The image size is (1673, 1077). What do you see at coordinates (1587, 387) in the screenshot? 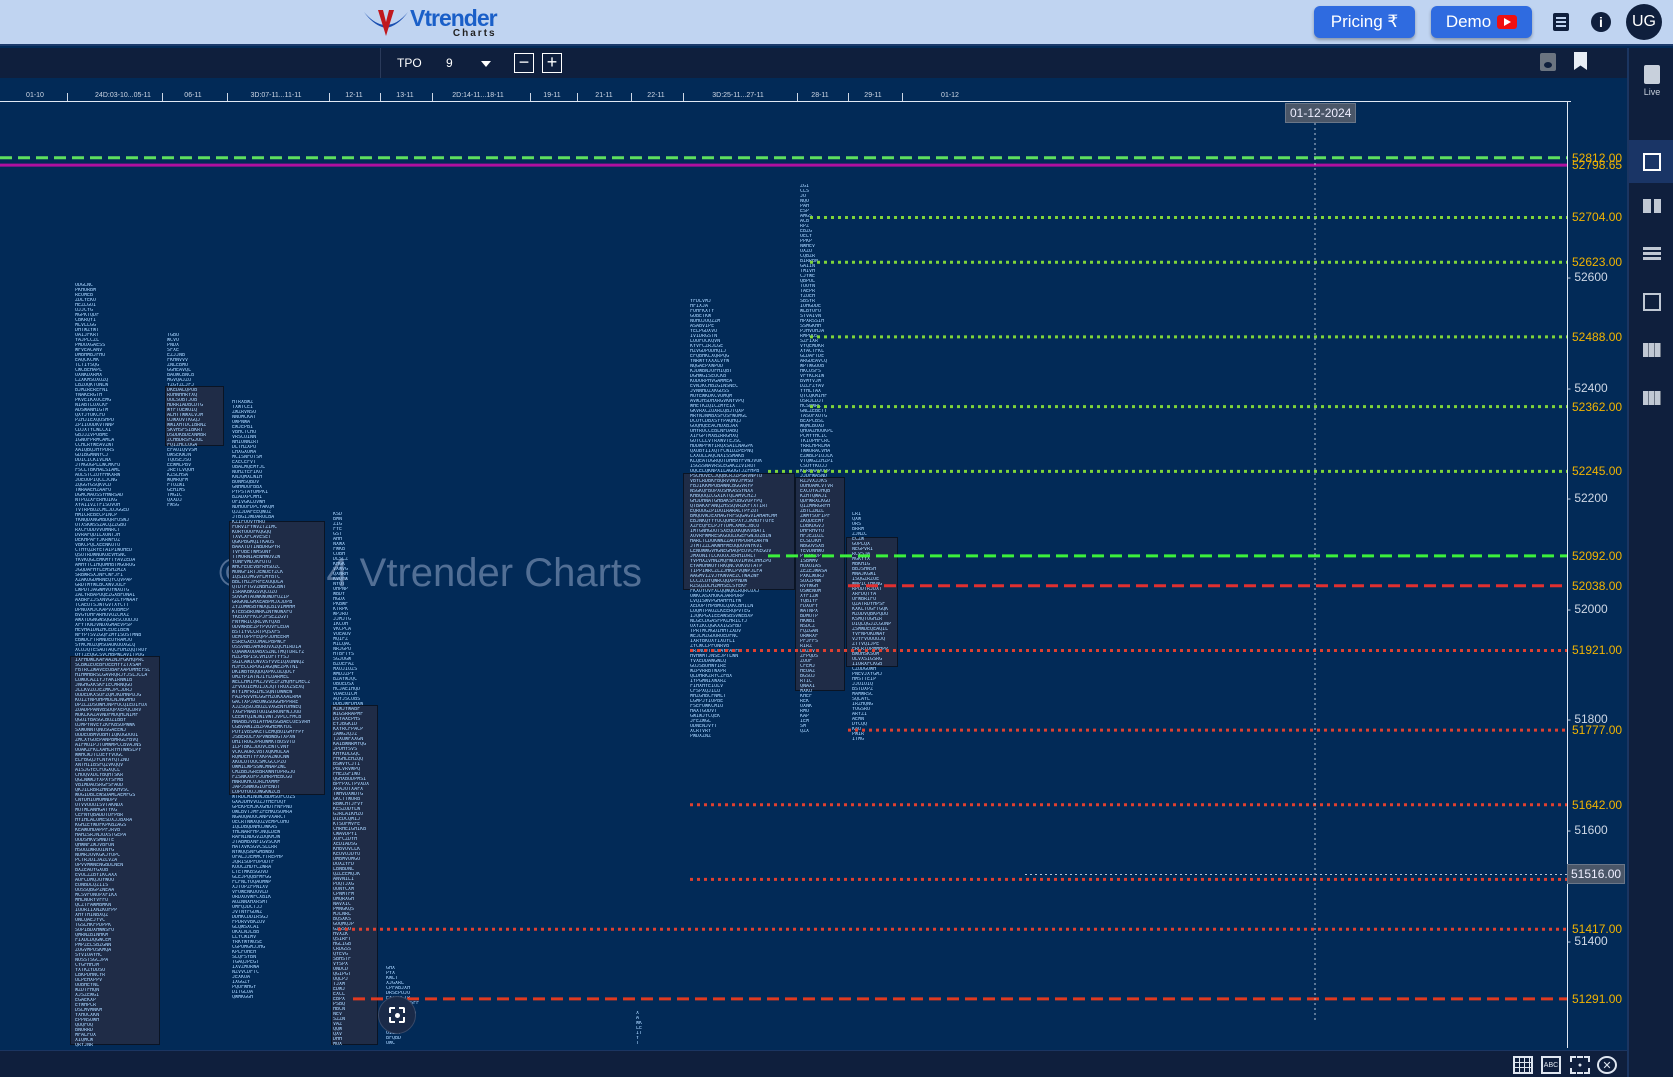
I see `price-tick: - 52400` at bounding box center [1587, 387].